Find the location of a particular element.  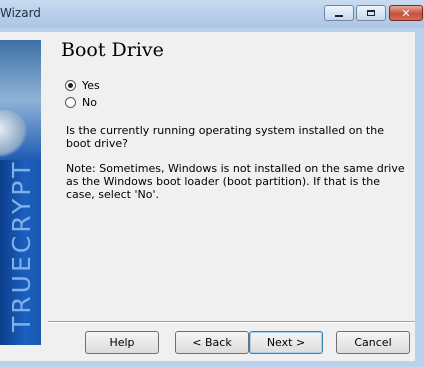

minimize-icon is located at coordinates (339, 15).